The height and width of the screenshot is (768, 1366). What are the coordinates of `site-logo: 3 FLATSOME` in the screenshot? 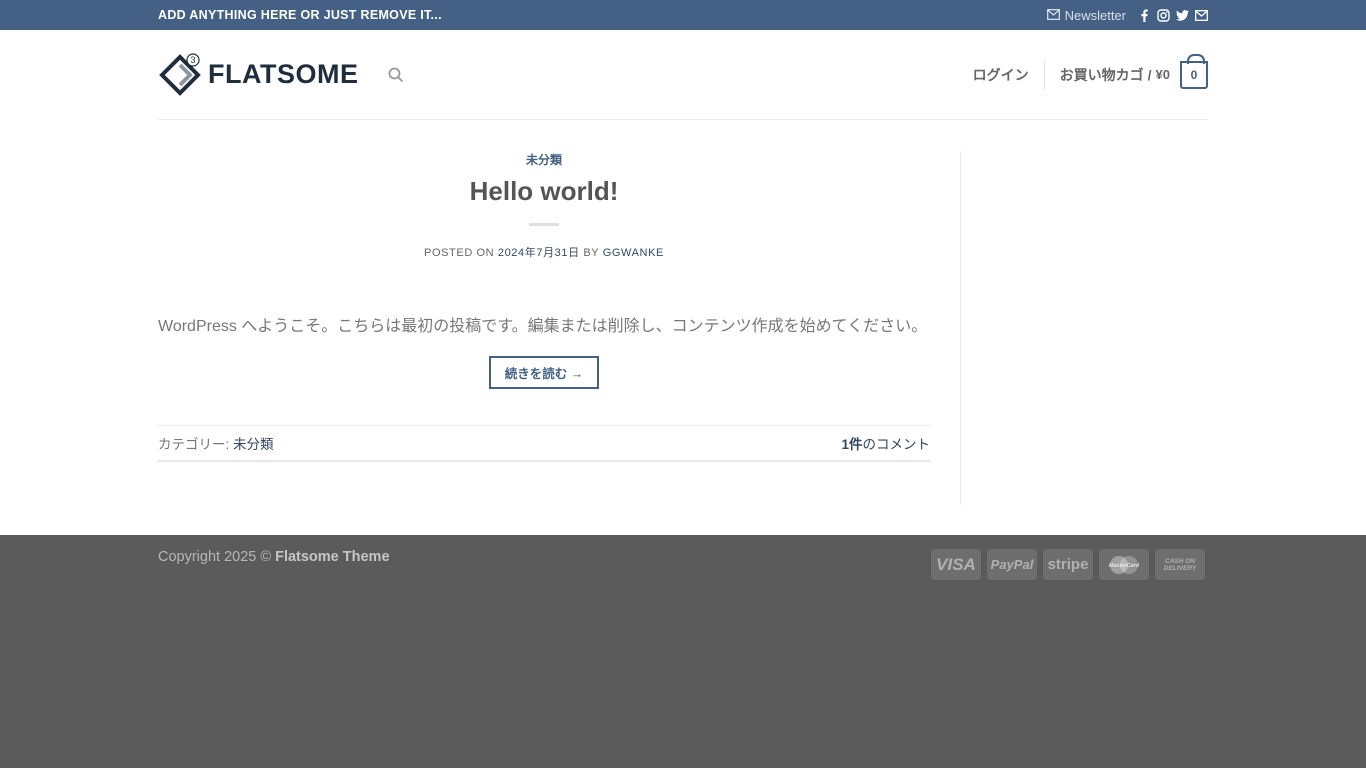 It's located at (258, 74).